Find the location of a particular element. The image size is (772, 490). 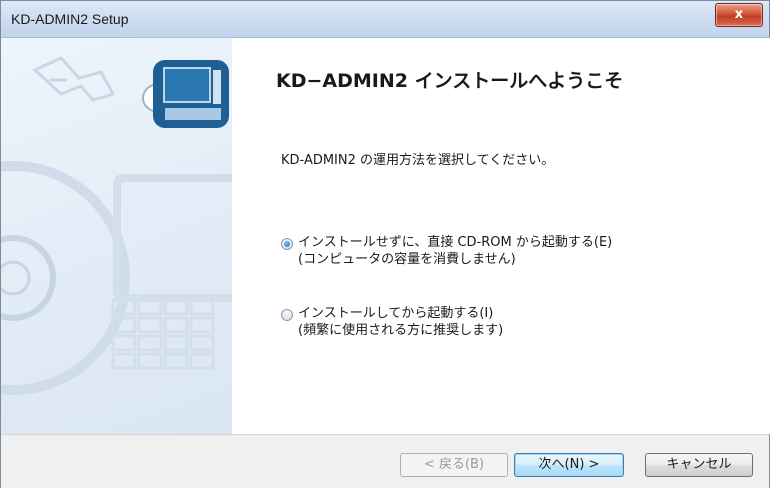

install-note: (頻繁に使用される方に推奨します) is located at coordinates (401, 330).